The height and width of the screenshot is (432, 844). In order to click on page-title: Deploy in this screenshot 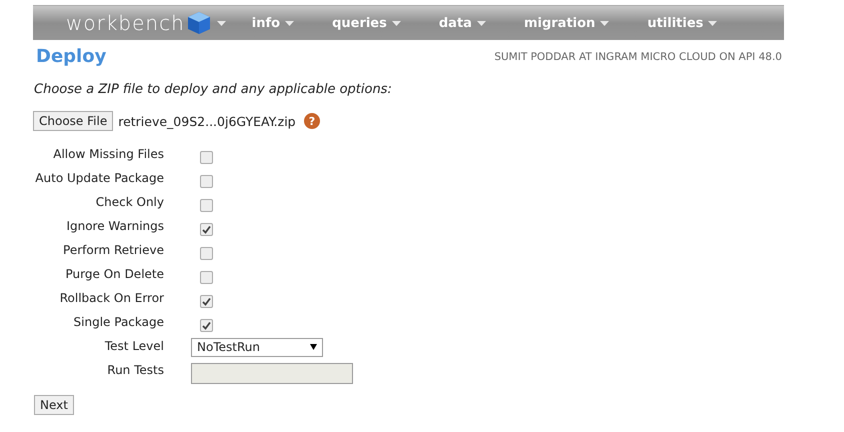, I will do `click(71, 56)`.